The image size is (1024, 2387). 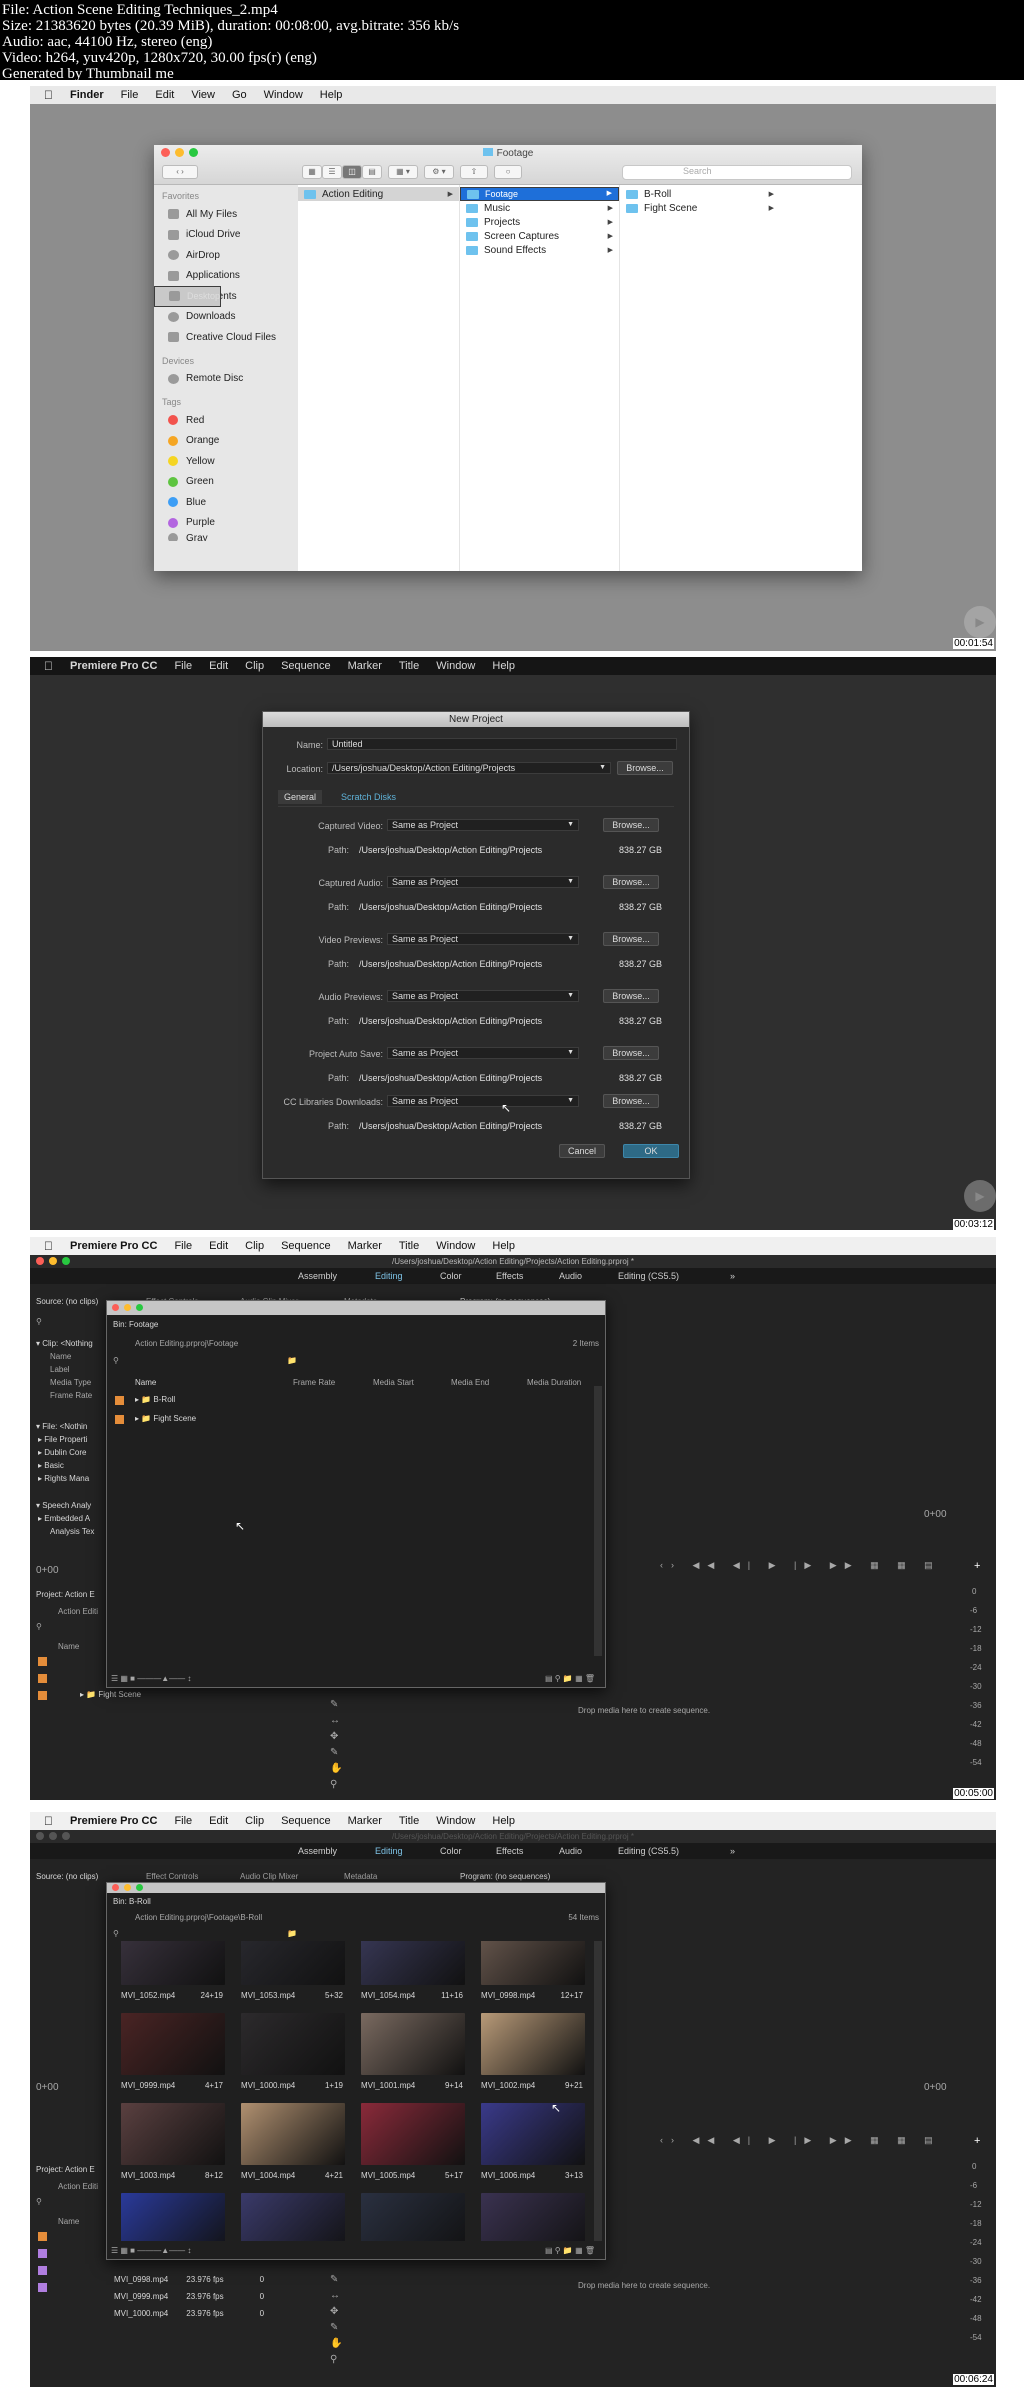 What do you see at coordinates (508, 172) in the screenshot?
I see `tags-button: ○` at bounding box center [508, 172].